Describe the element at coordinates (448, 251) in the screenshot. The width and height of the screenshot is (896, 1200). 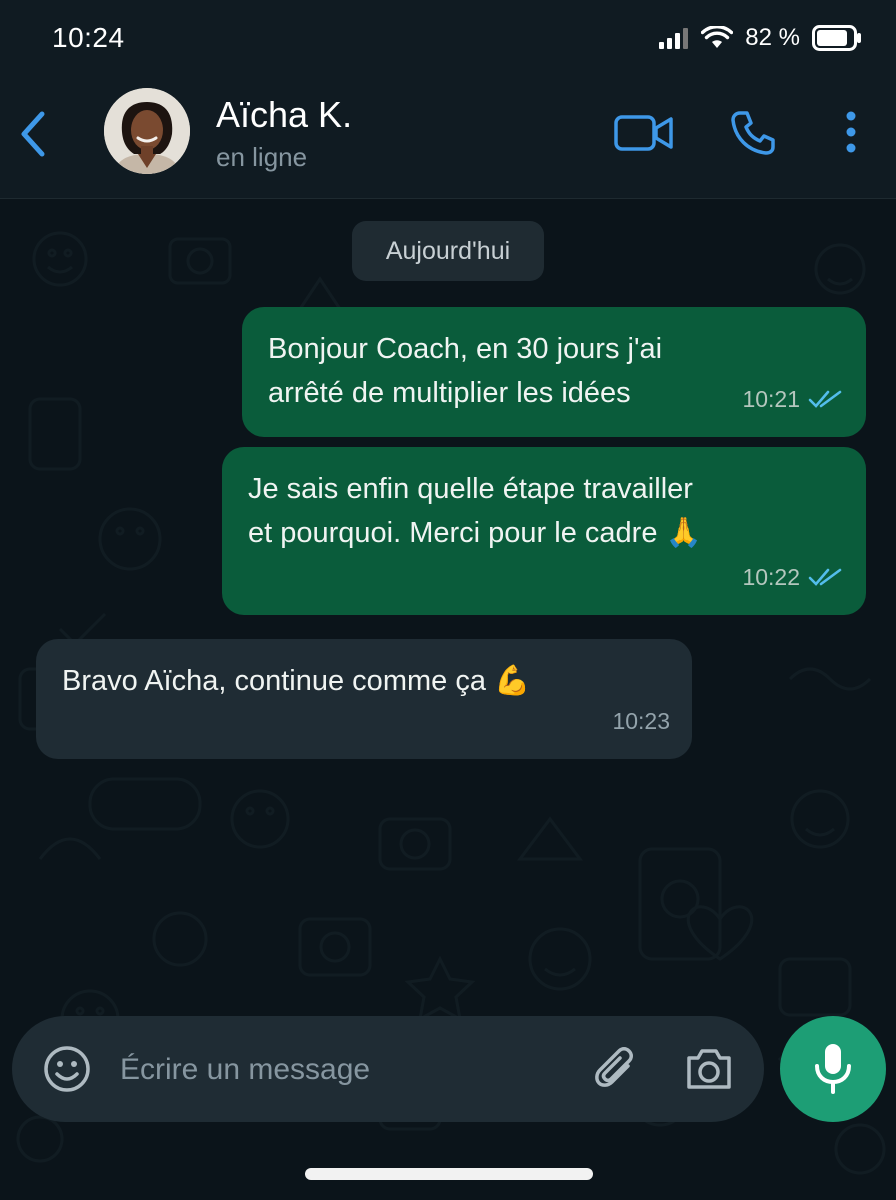
I see `date-chip: Aujourd'hui` at that location.